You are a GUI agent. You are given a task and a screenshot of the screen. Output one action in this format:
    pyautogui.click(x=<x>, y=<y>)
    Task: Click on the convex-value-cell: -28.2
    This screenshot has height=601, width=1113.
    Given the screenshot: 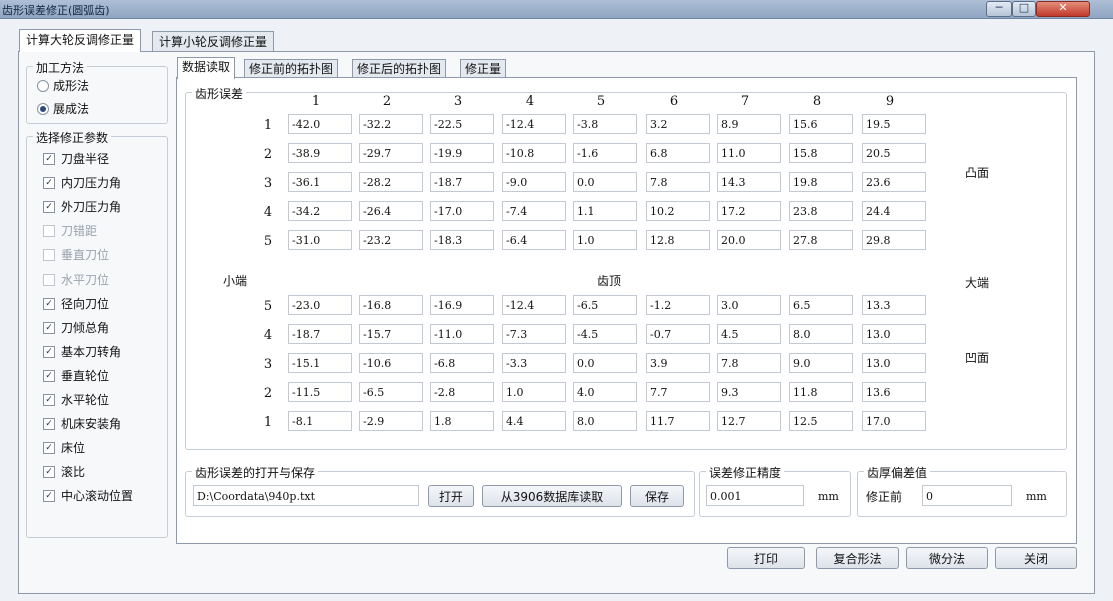 What is the action you would take?
    pyautogui.click(x=391, y=182)
    